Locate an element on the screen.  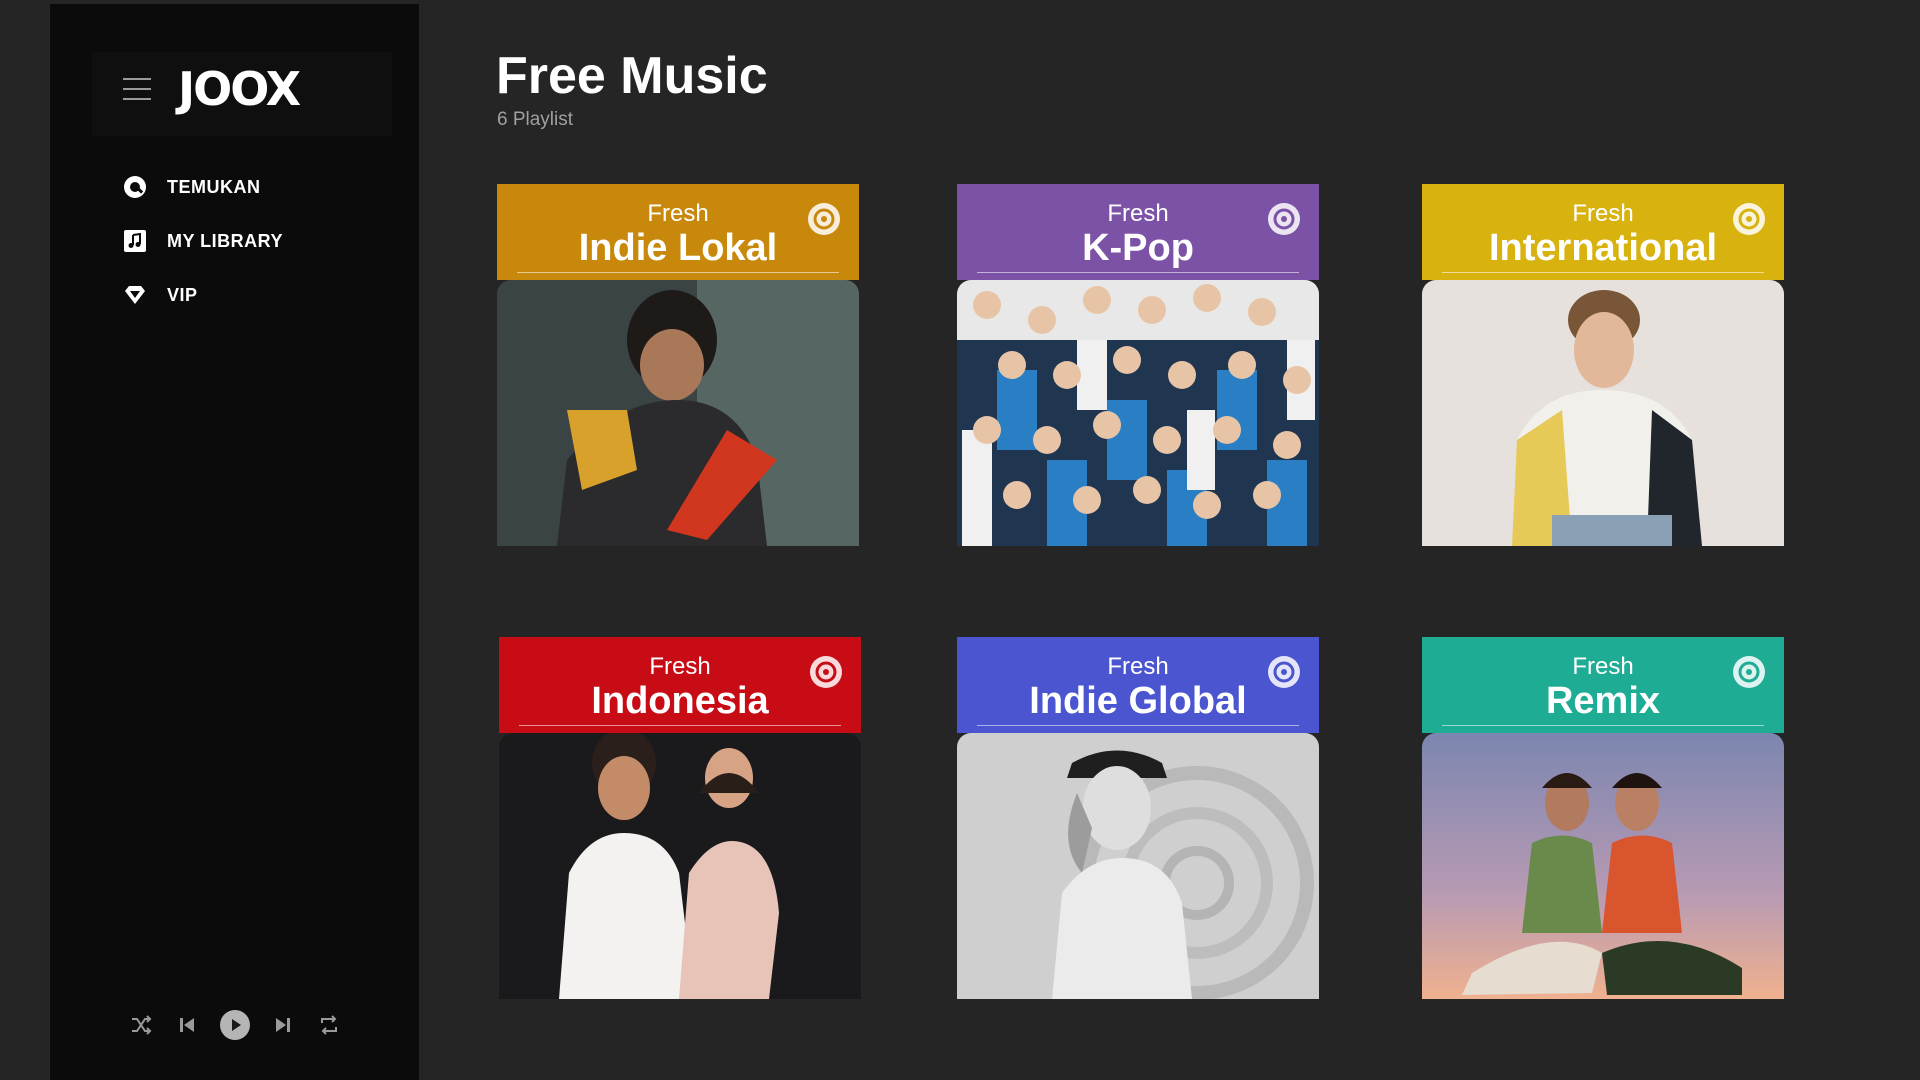
playlist-card-k-pop: Fresh K-Pop is located at coordinates (1138, 365).